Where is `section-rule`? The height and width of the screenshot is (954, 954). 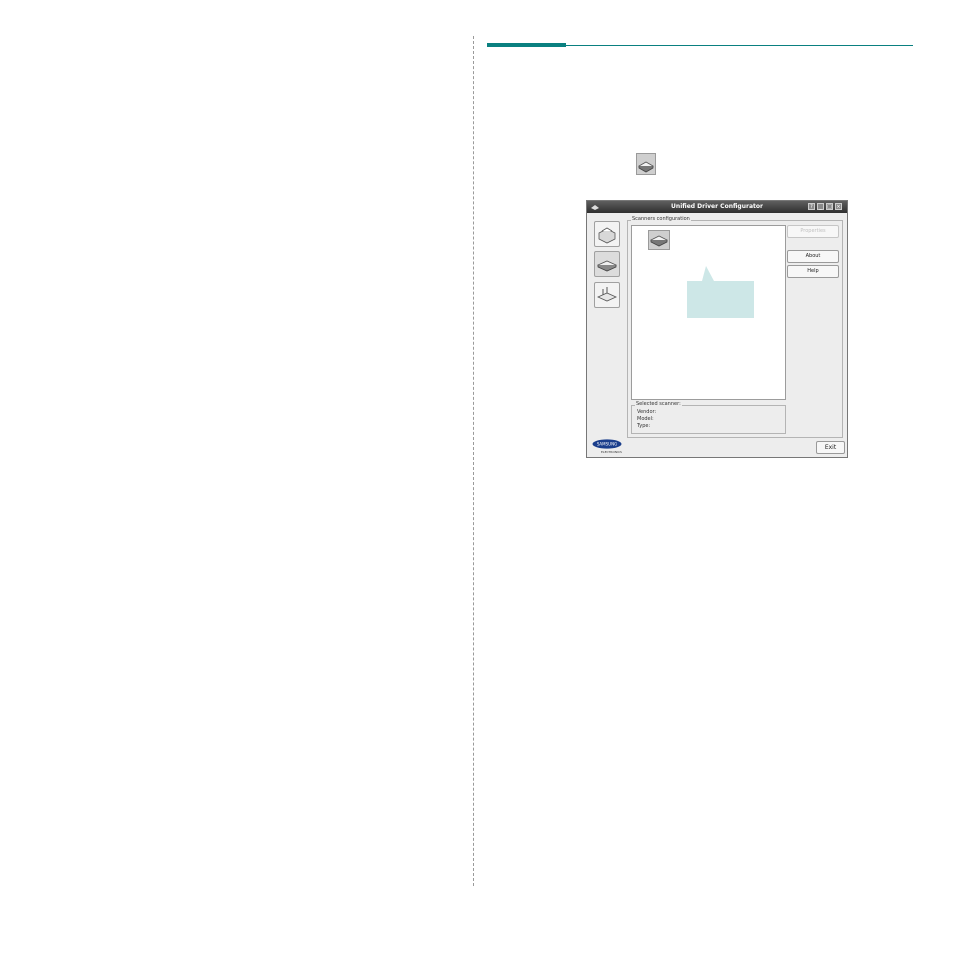
section-rule is located at coordinates (739, 45).